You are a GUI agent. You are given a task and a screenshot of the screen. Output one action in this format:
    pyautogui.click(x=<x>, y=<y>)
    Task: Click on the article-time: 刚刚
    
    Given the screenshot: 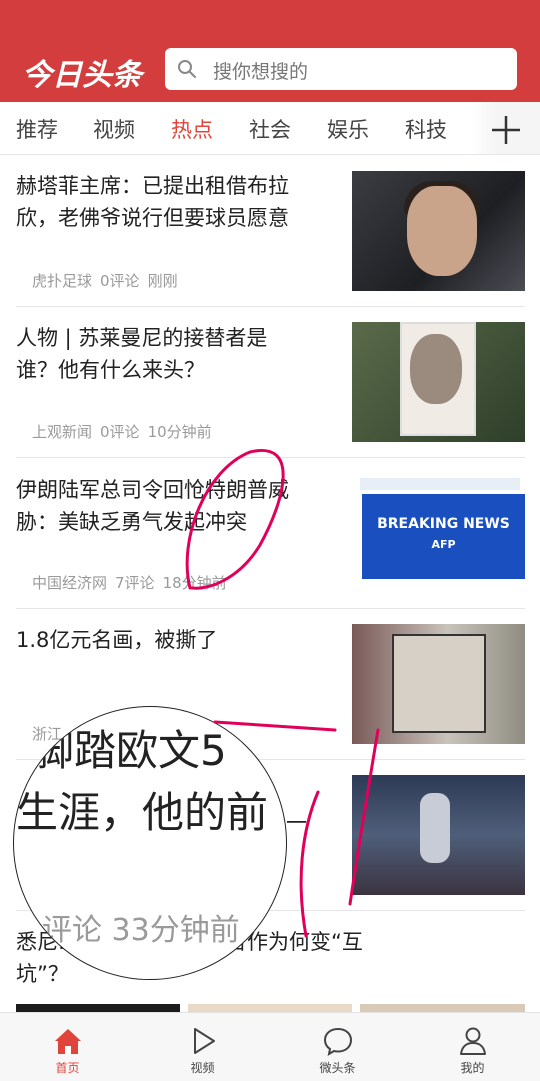 What is the action you would take?
    pyautogui.click(x=162, y=281)
    